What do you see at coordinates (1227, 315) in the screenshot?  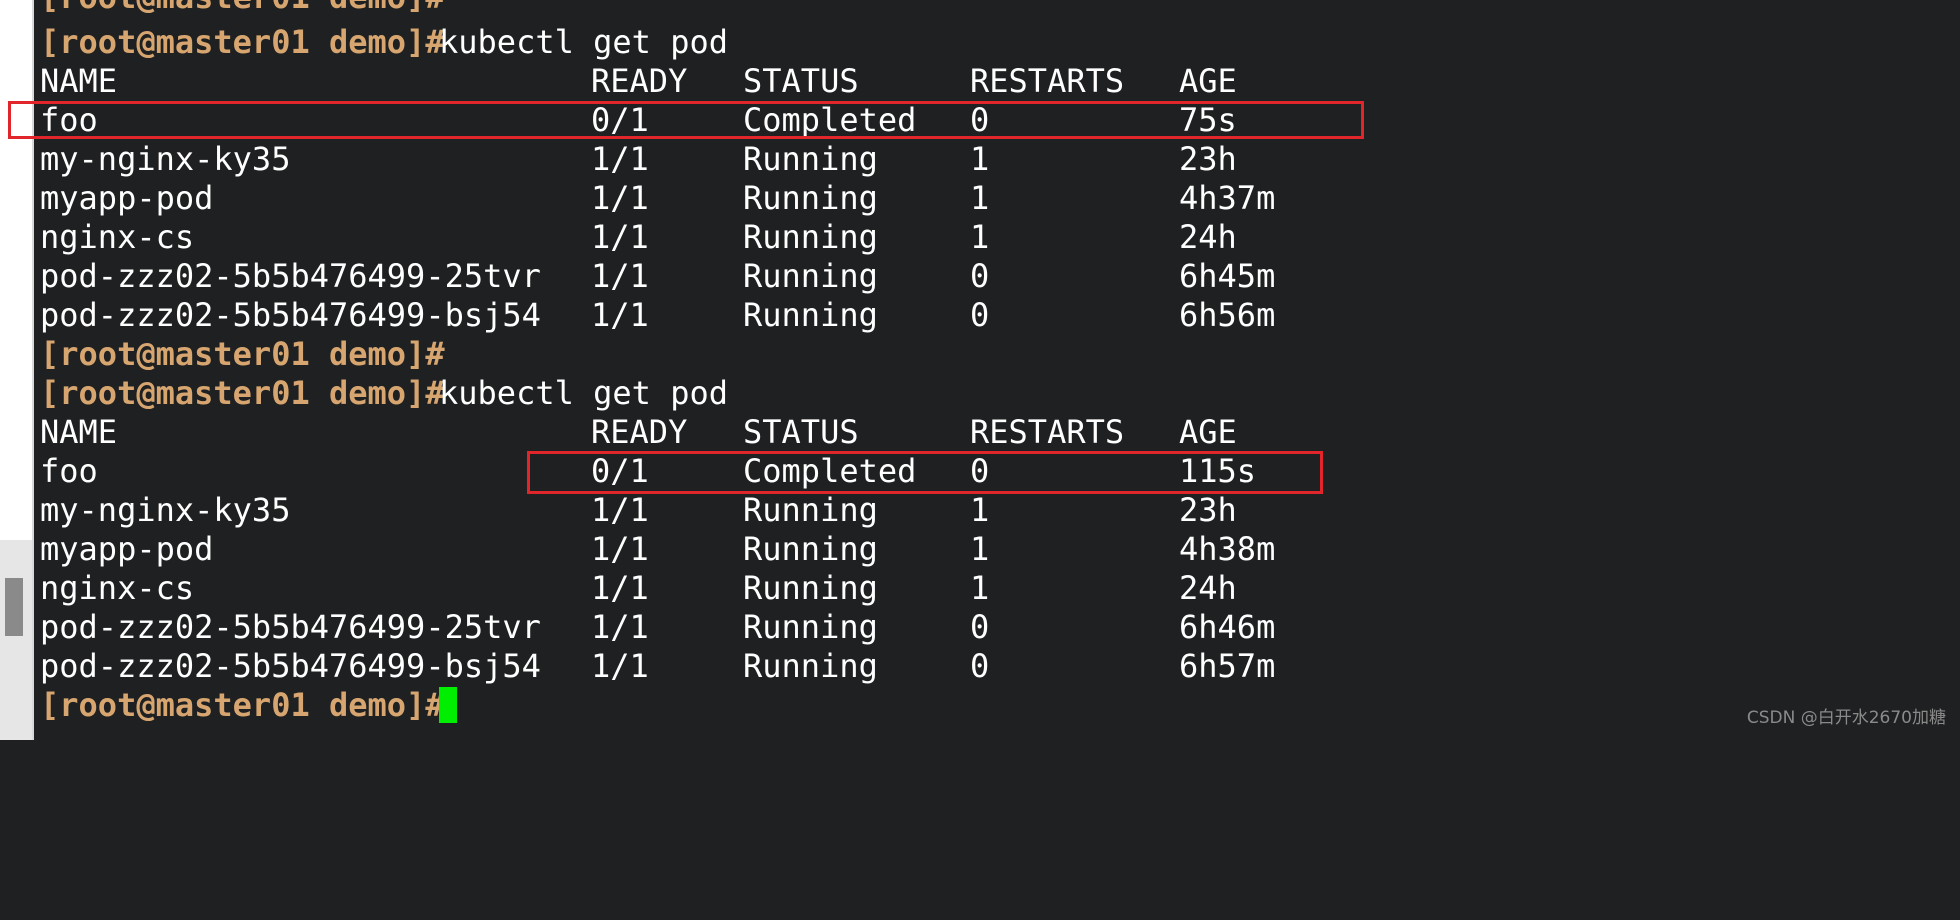 I see `pod-age: 6h56m` at bounding box center [1227, 315].